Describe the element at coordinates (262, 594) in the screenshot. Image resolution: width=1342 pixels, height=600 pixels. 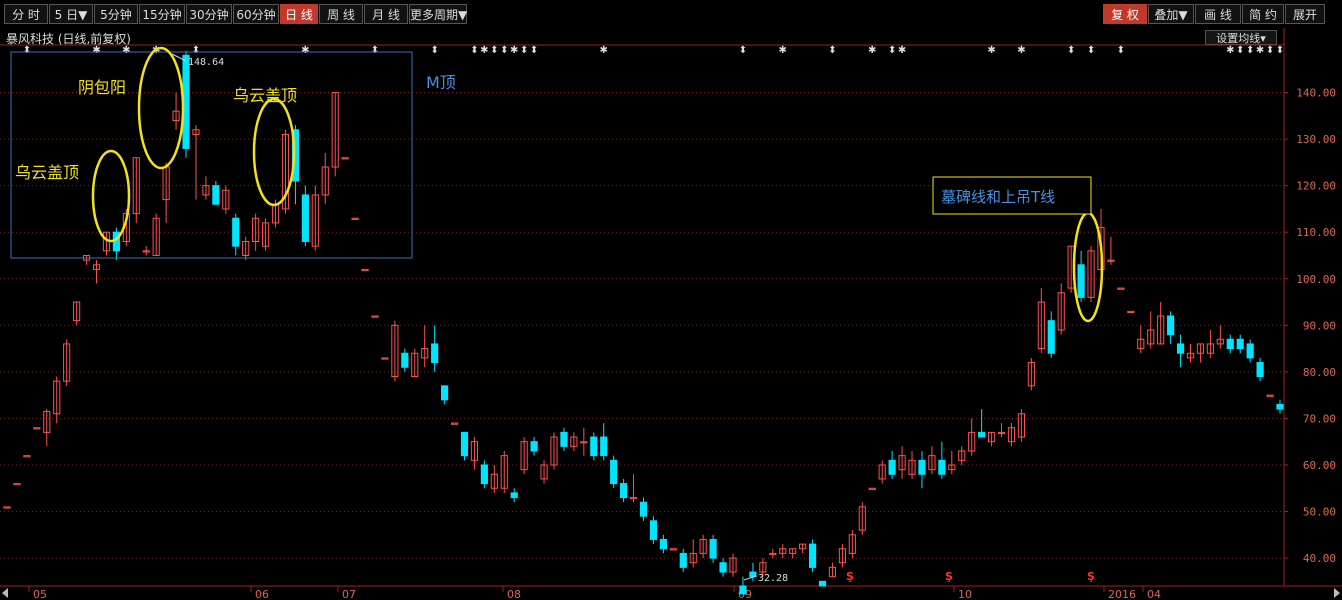
I see `x-tick-label: 06` at that location.